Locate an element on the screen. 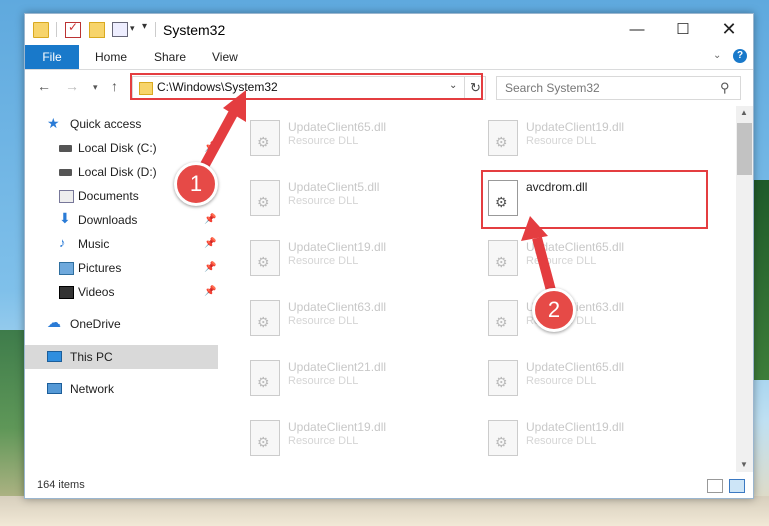 The image size is (769, 526). sidebar-item-videos: Videos 📌 is located at coordinates (121, 292).